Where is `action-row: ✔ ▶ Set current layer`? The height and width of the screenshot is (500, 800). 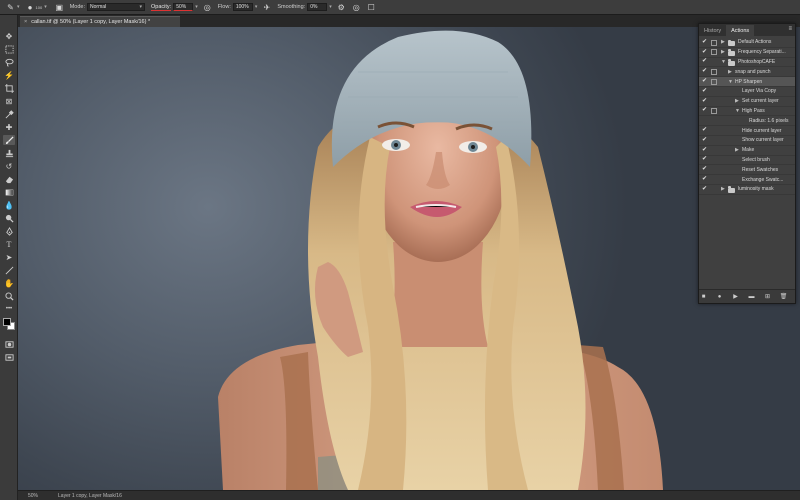 action-row: ✔ ▶ Set current layer is located at coordinates (747, 102).